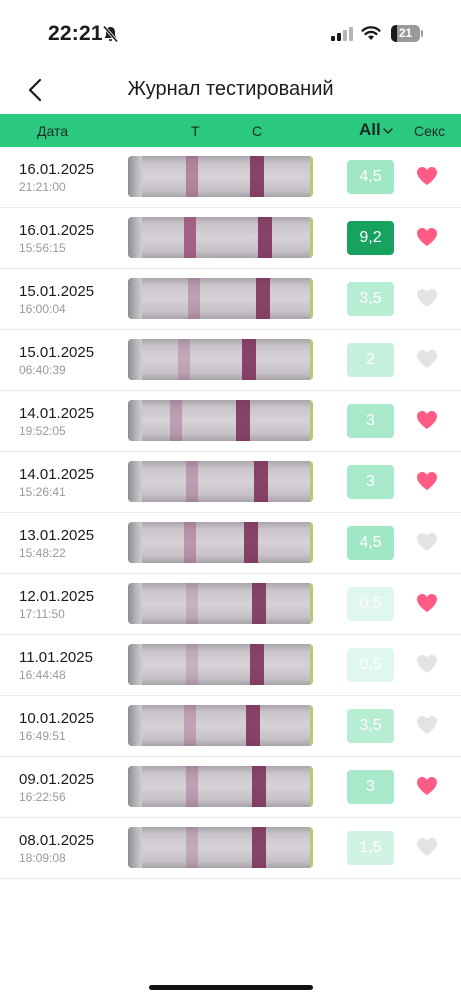 This screenshot has width=461, height=1000. What do you see at coordinates (370, 177) in the screenshot?
I see `lh-score-badge: 4,5` at bounding box center [370, 177].